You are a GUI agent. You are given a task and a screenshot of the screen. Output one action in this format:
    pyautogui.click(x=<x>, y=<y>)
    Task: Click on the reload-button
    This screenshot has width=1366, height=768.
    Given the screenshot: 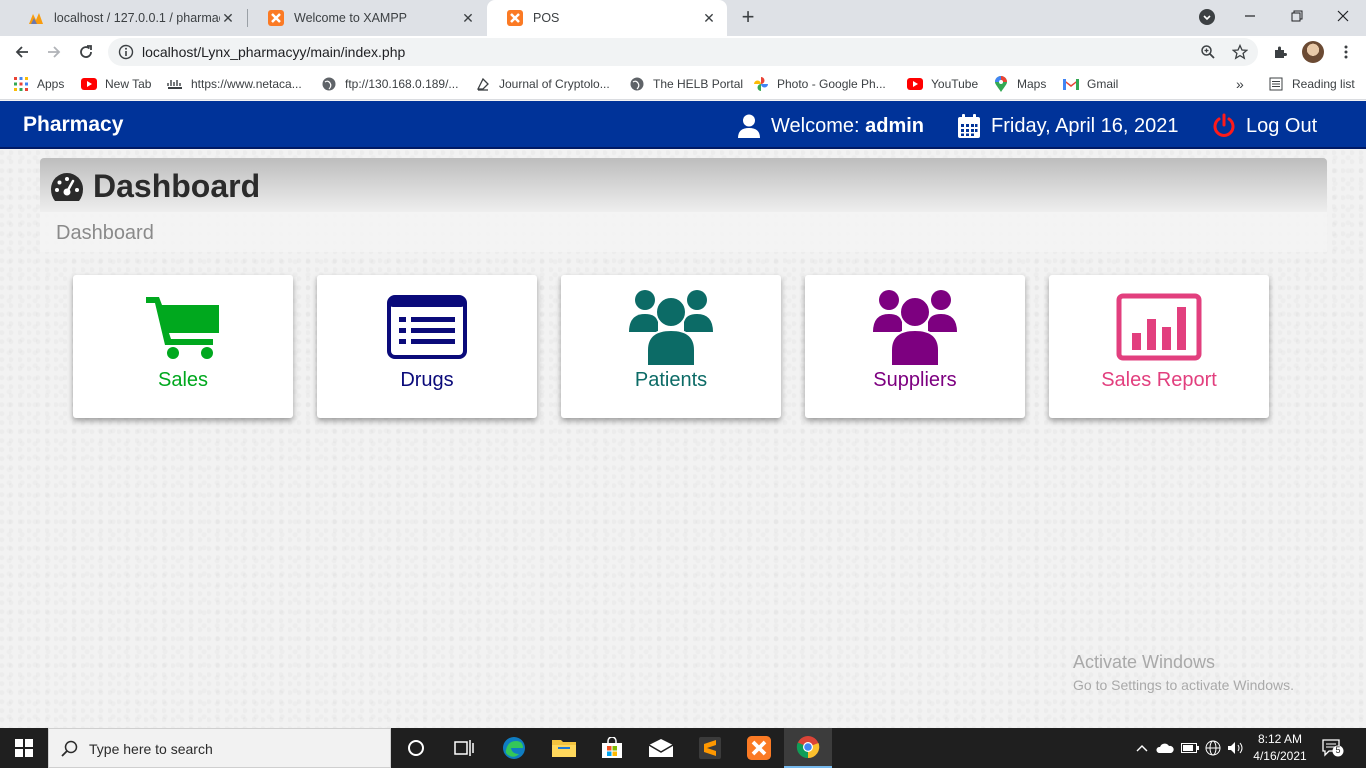 What is the action you would take?
    pyautogui.click(x=86, y=52)
    